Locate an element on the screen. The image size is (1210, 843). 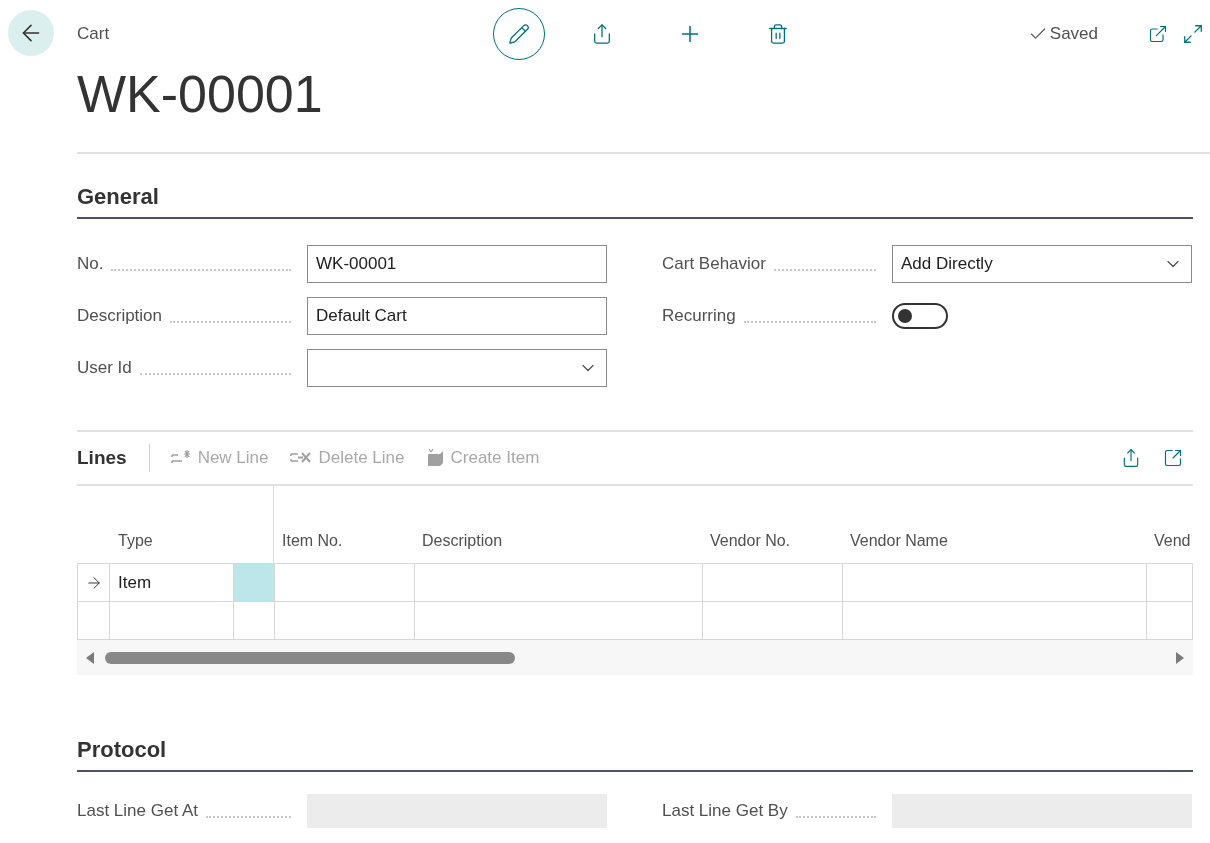
external-link-icon is located at coordinates (1158, 34).